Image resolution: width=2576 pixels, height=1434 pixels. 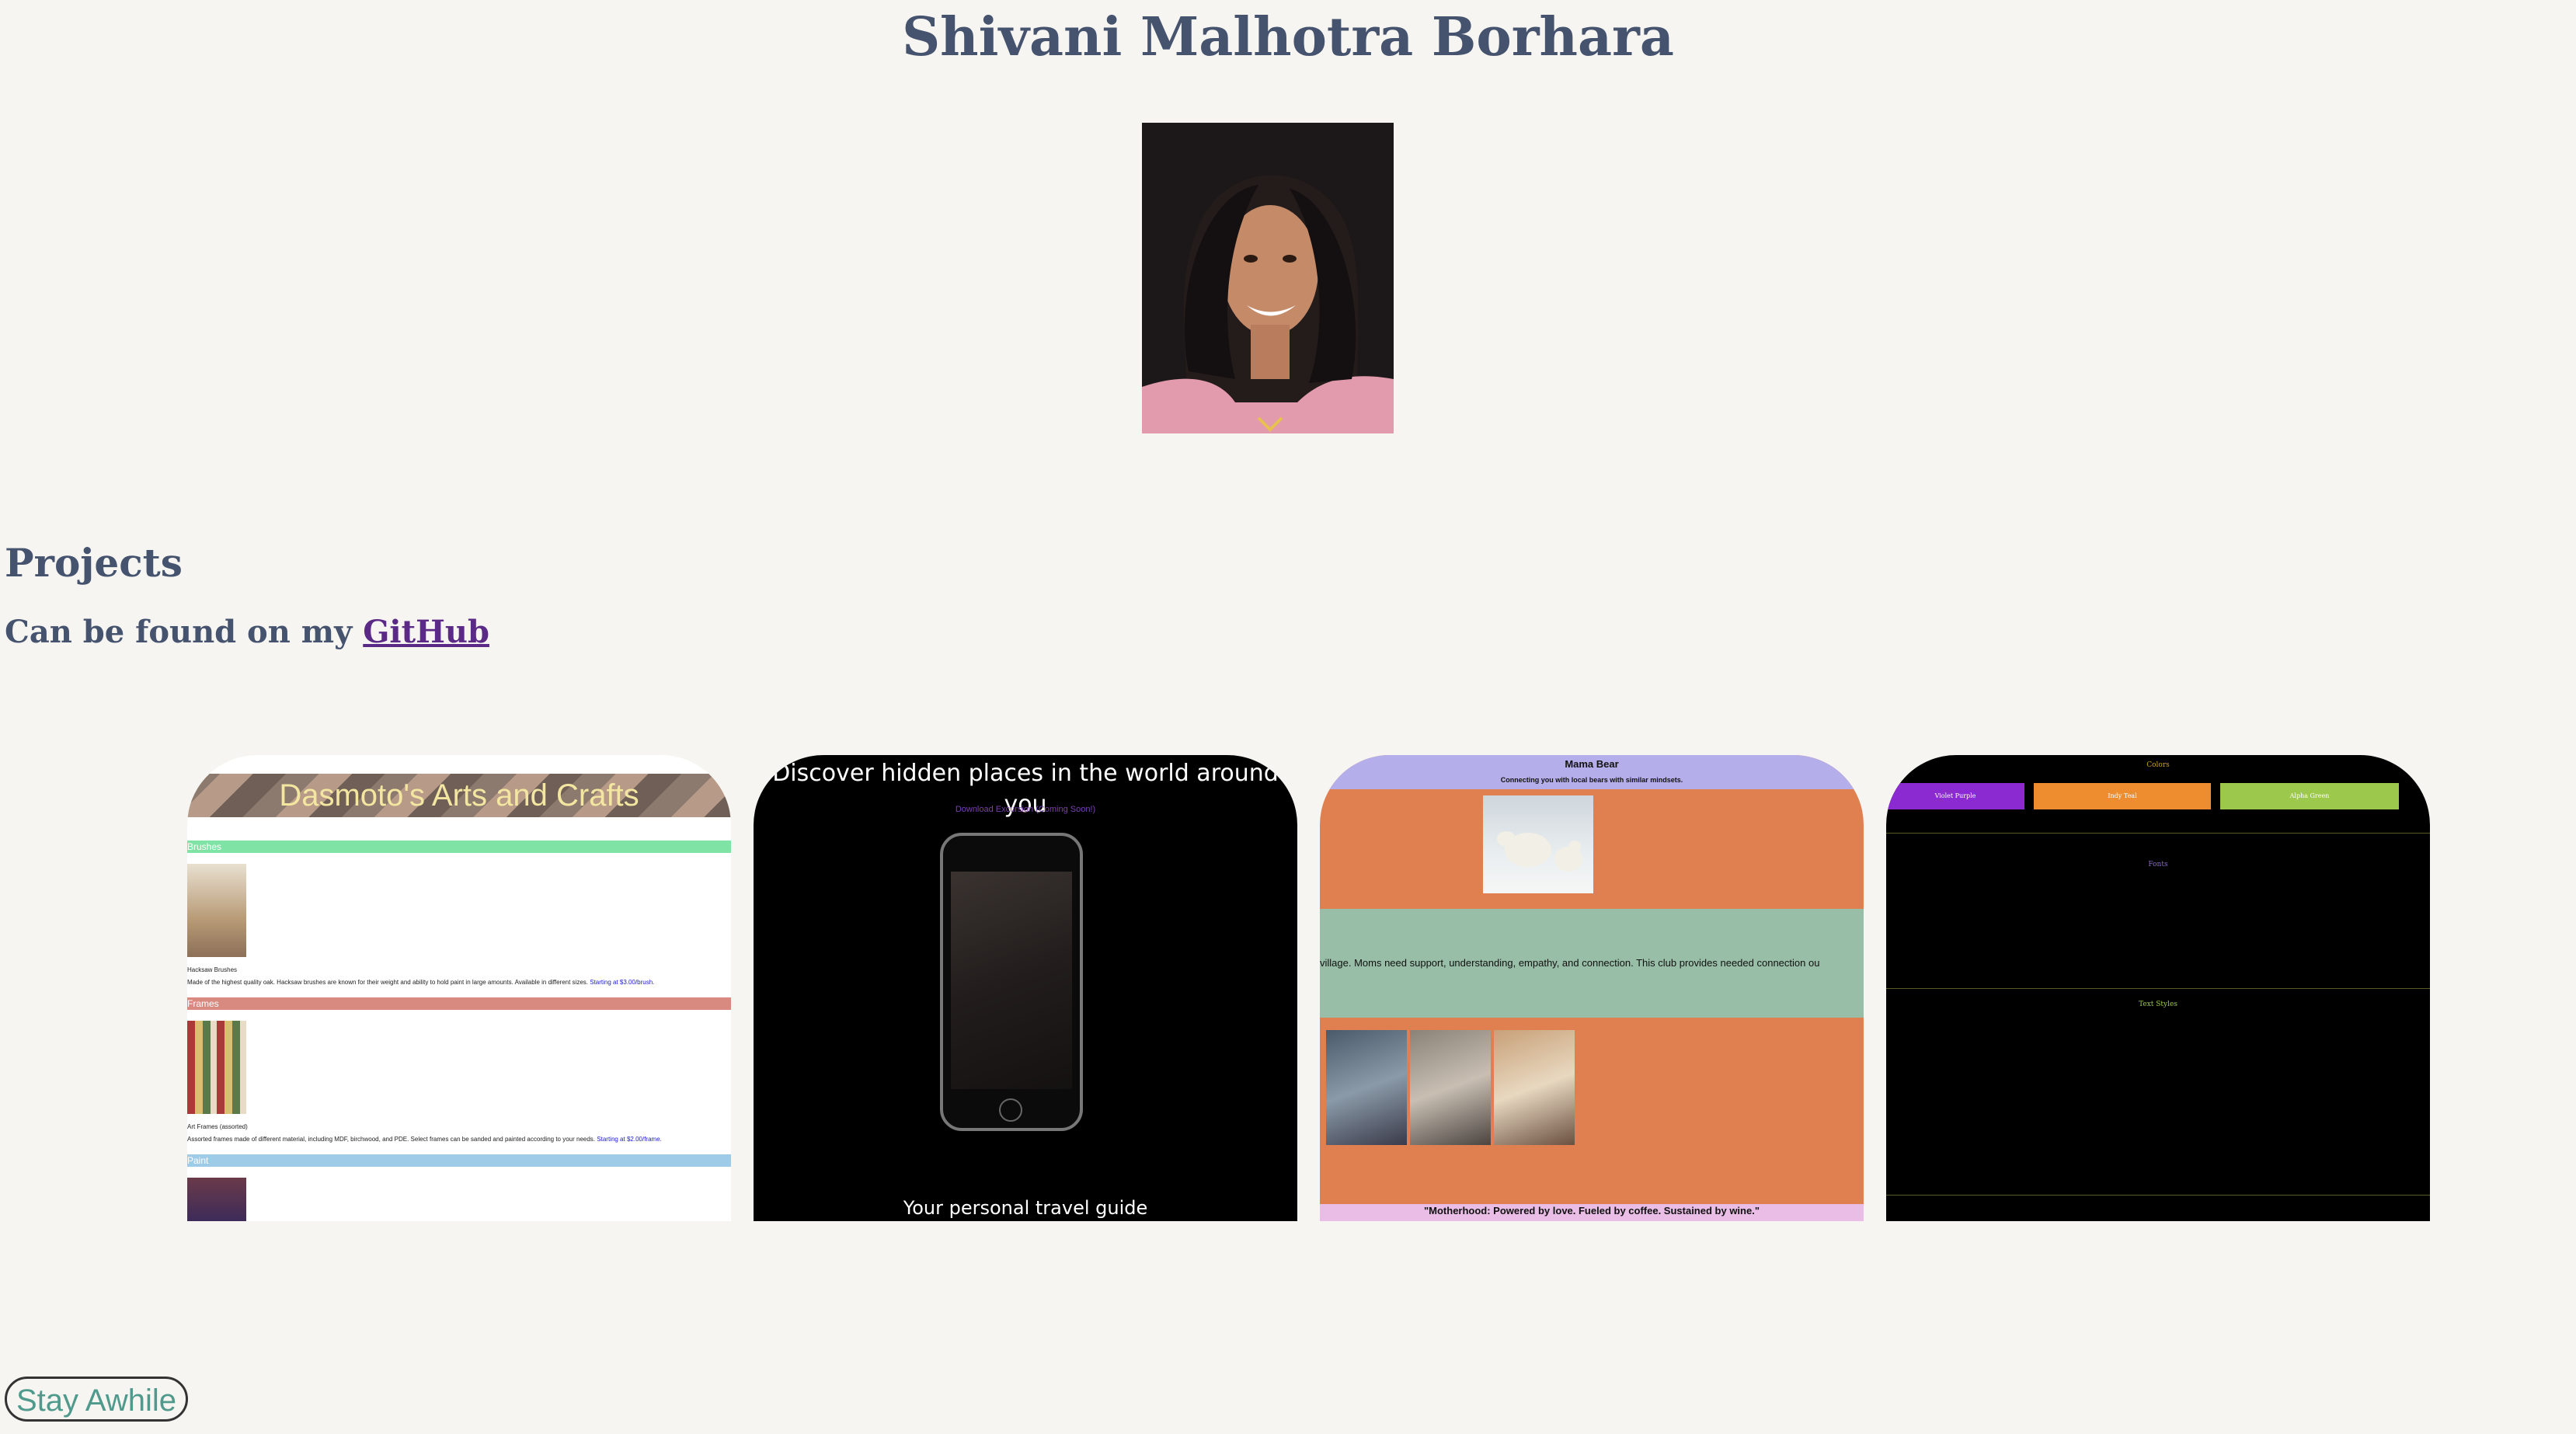 I want to click on projects-subtitle: Can be found on my GitHub, so click(x=247, y=632).